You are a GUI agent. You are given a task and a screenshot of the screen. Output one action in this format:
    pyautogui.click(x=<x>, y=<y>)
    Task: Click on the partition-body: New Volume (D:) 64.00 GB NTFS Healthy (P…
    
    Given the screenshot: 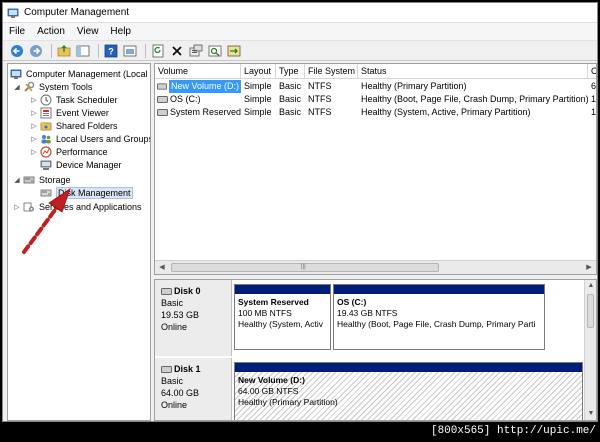 What is the action you would take?
    pyautogui.click(x=408, y=396)
    